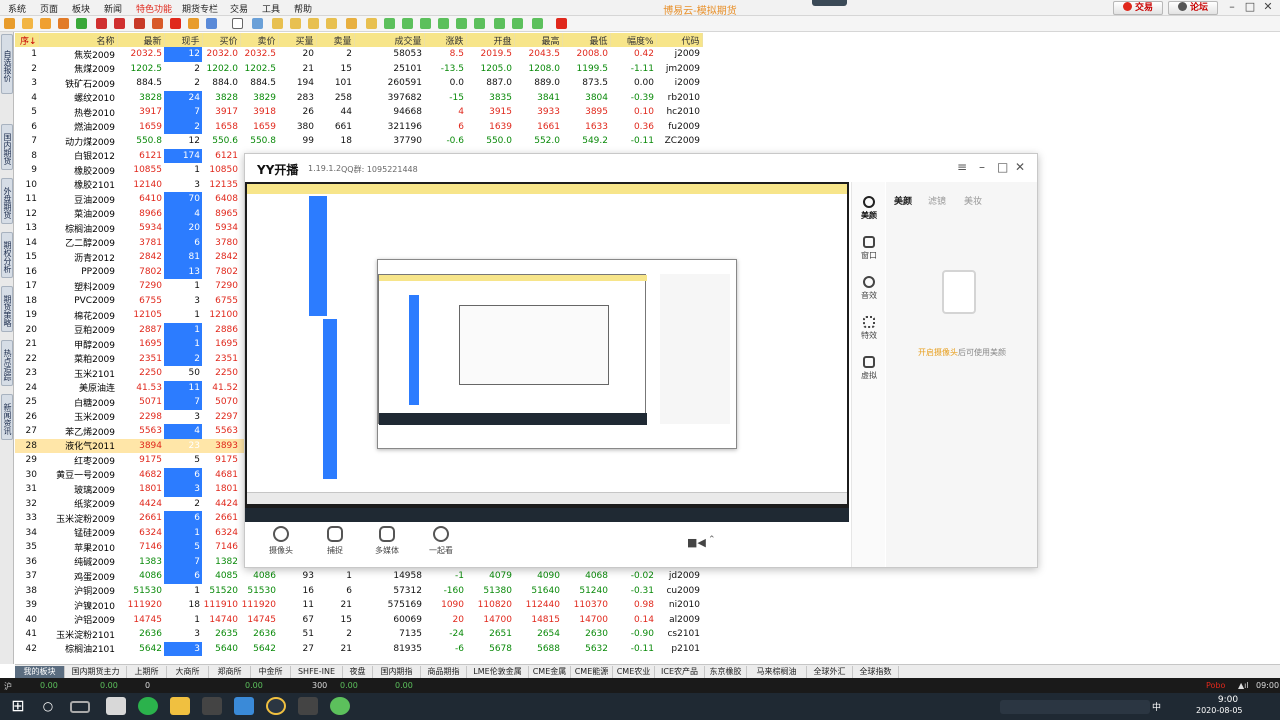  Describe the element at coordinates (962, 167) in the screenshot. I see `menu-icon: ≡` at that location.